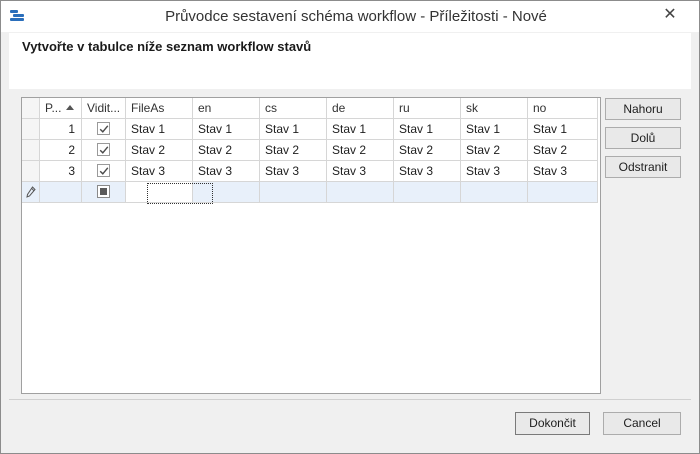 This screenshot has height=454, width=700. I want to click on cell-cs: Stav 1, so click(293, 129).